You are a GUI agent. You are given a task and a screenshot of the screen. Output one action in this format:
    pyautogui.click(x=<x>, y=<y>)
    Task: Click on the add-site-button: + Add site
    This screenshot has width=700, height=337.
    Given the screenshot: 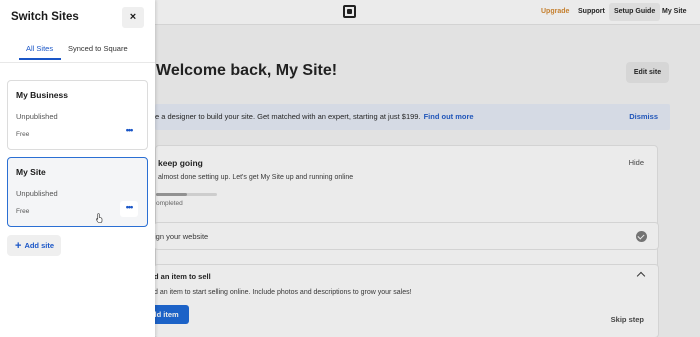 What is the action you would take?
    pyautogui.click(x=34, y=245)
    